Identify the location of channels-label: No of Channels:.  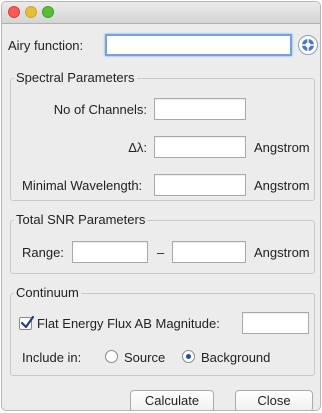
(100, 109).